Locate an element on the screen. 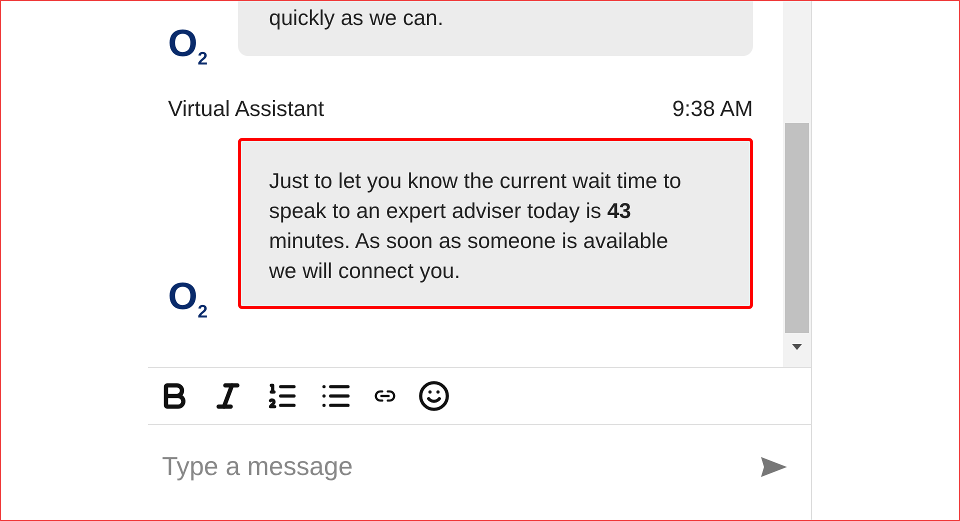  sender-name: Virtual Assistant is located at coordinates (246, 109).